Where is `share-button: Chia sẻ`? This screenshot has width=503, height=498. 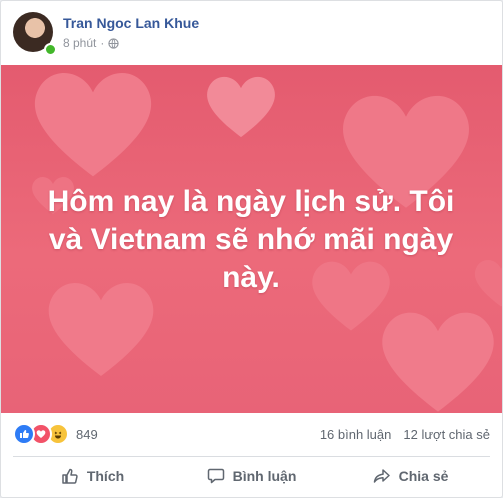
share-button: Chia sẻ is located at coordinates (410, 476).